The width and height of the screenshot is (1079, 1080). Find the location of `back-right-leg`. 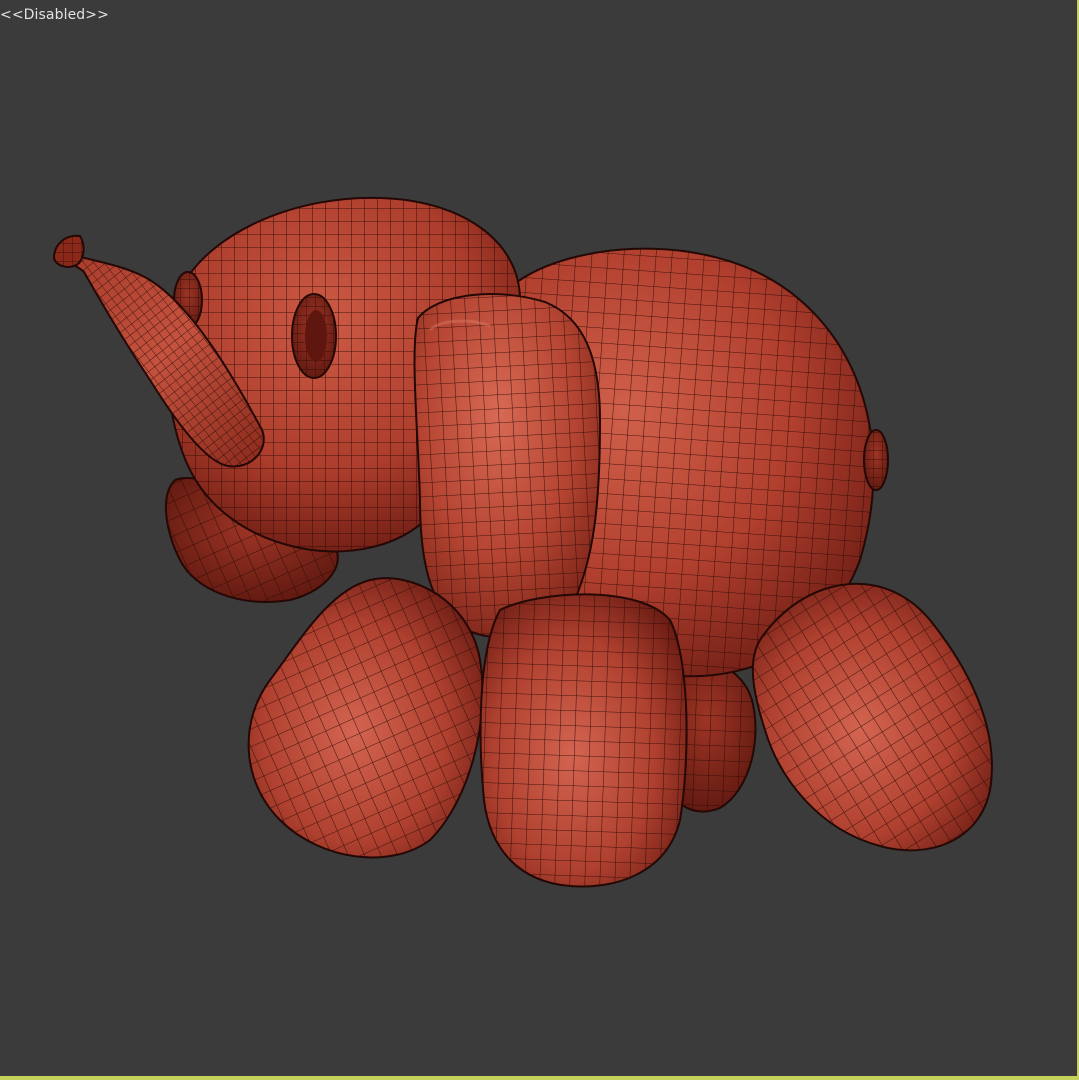

back-right-leg is located at coordinates (872, 717).